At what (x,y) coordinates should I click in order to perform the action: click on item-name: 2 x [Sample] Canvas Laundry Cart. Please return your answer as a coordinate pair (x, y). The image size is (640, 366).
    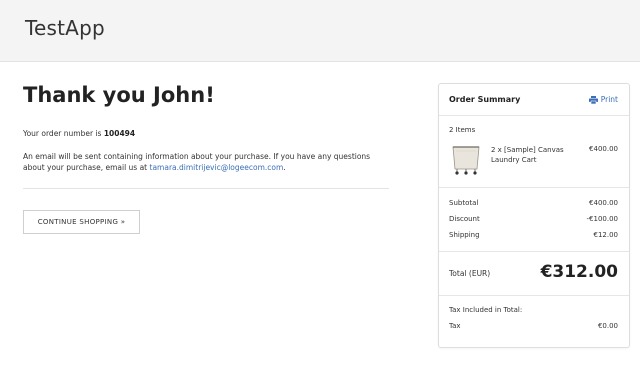
    Looking at the image, I should click on (527, 155).